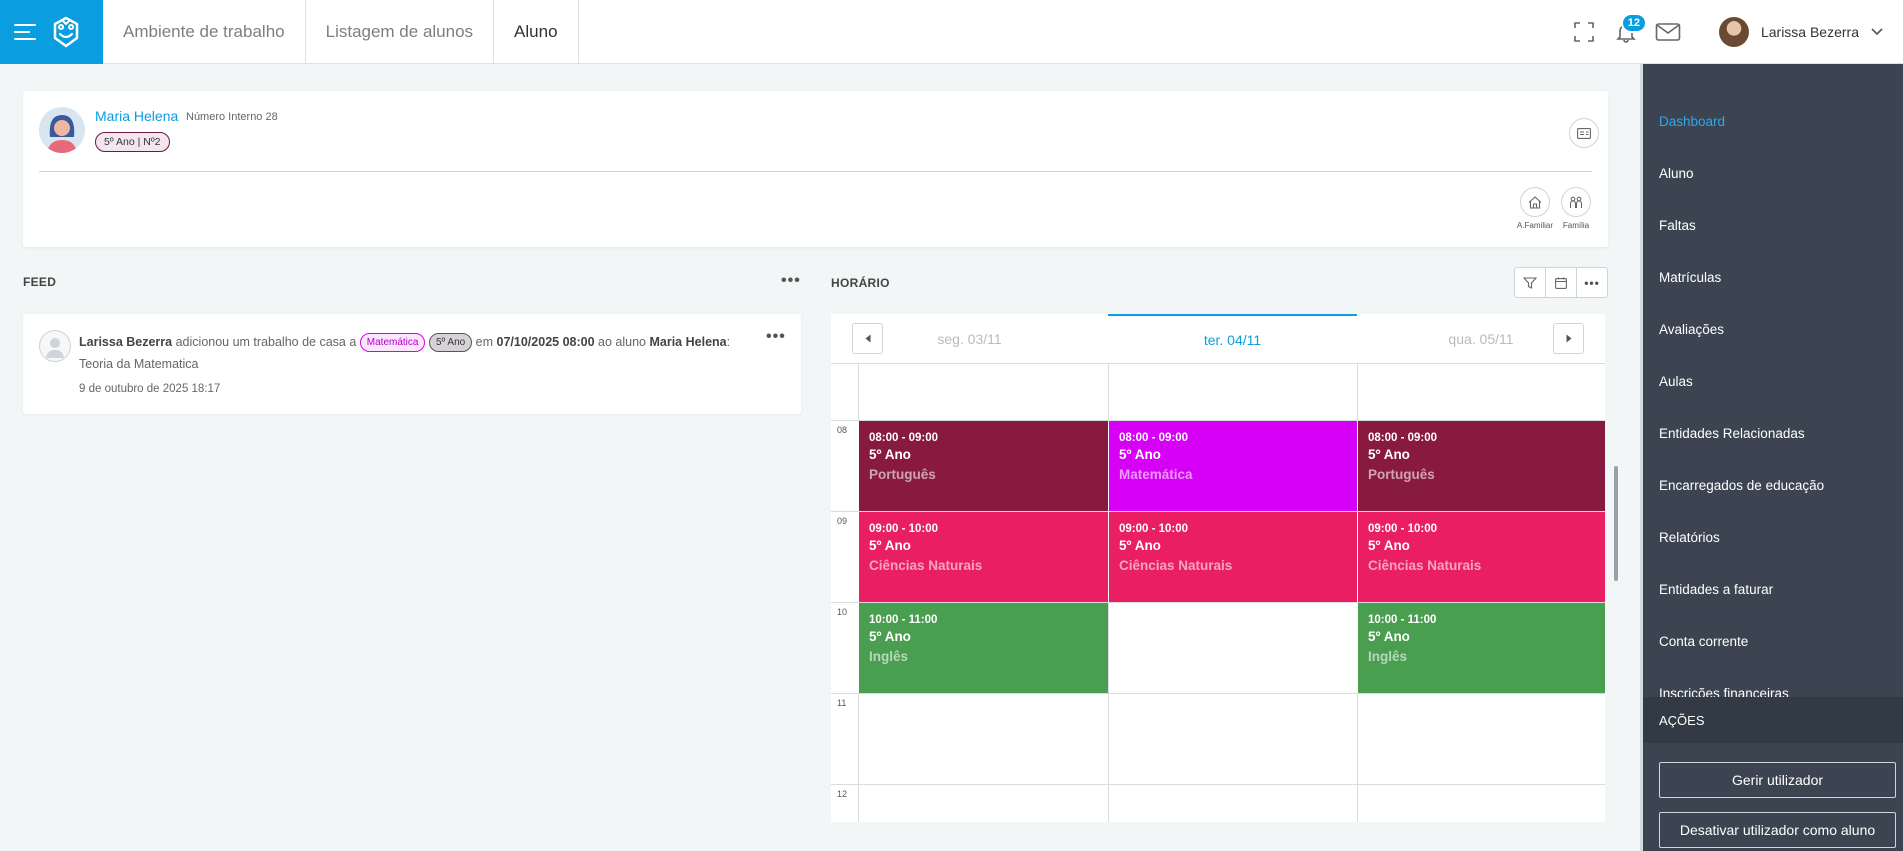 This screenshot has width=1903, height=851. Describe the element at coordinates (1877, 31) in the screenshot. I see `chevron-down-icon` at that location.